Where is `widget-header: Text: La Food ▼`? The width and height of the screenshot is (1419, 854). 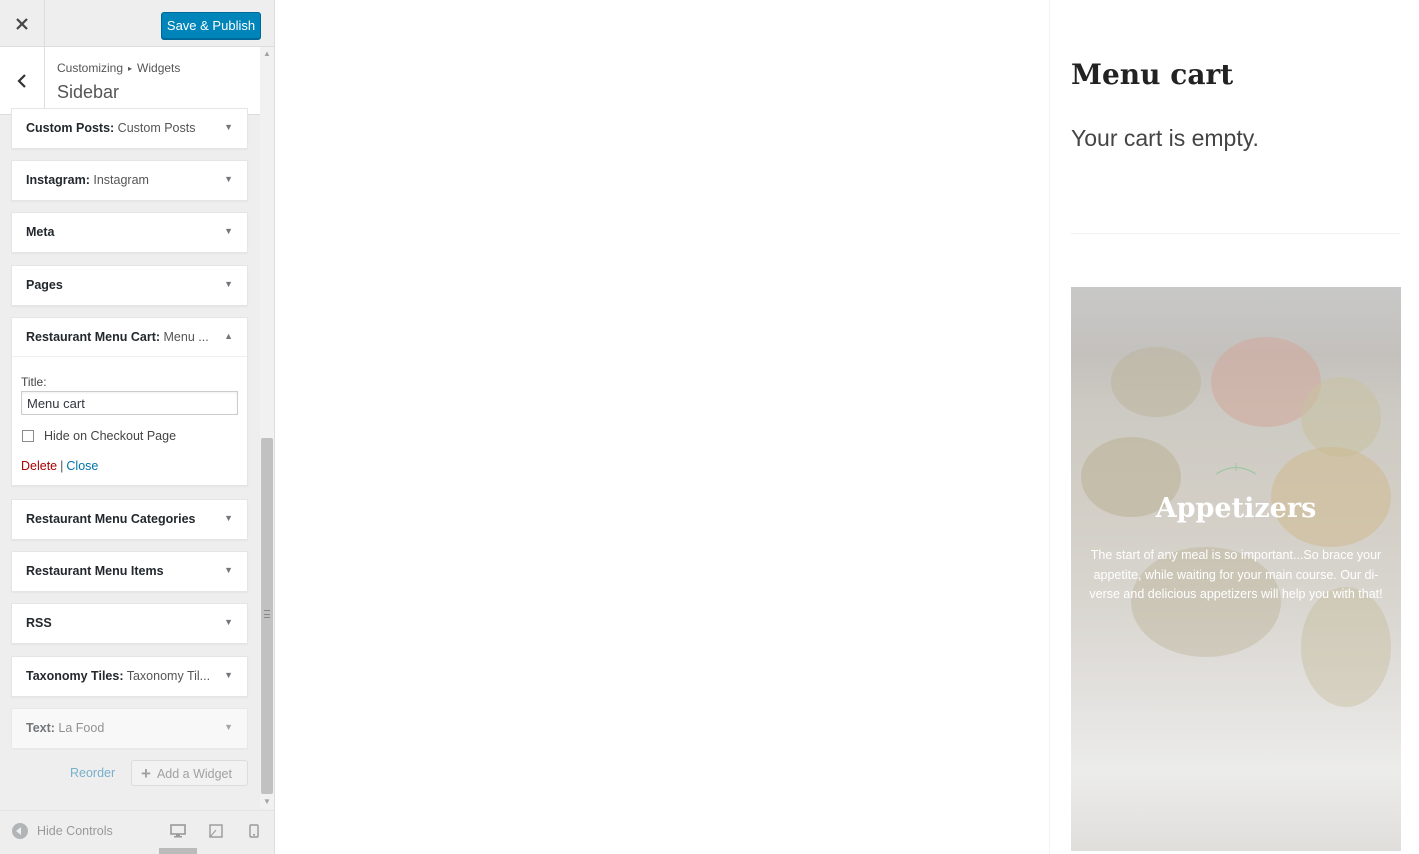
widget-header: Text: La Food ▼ is located at coordinates (129, 728).